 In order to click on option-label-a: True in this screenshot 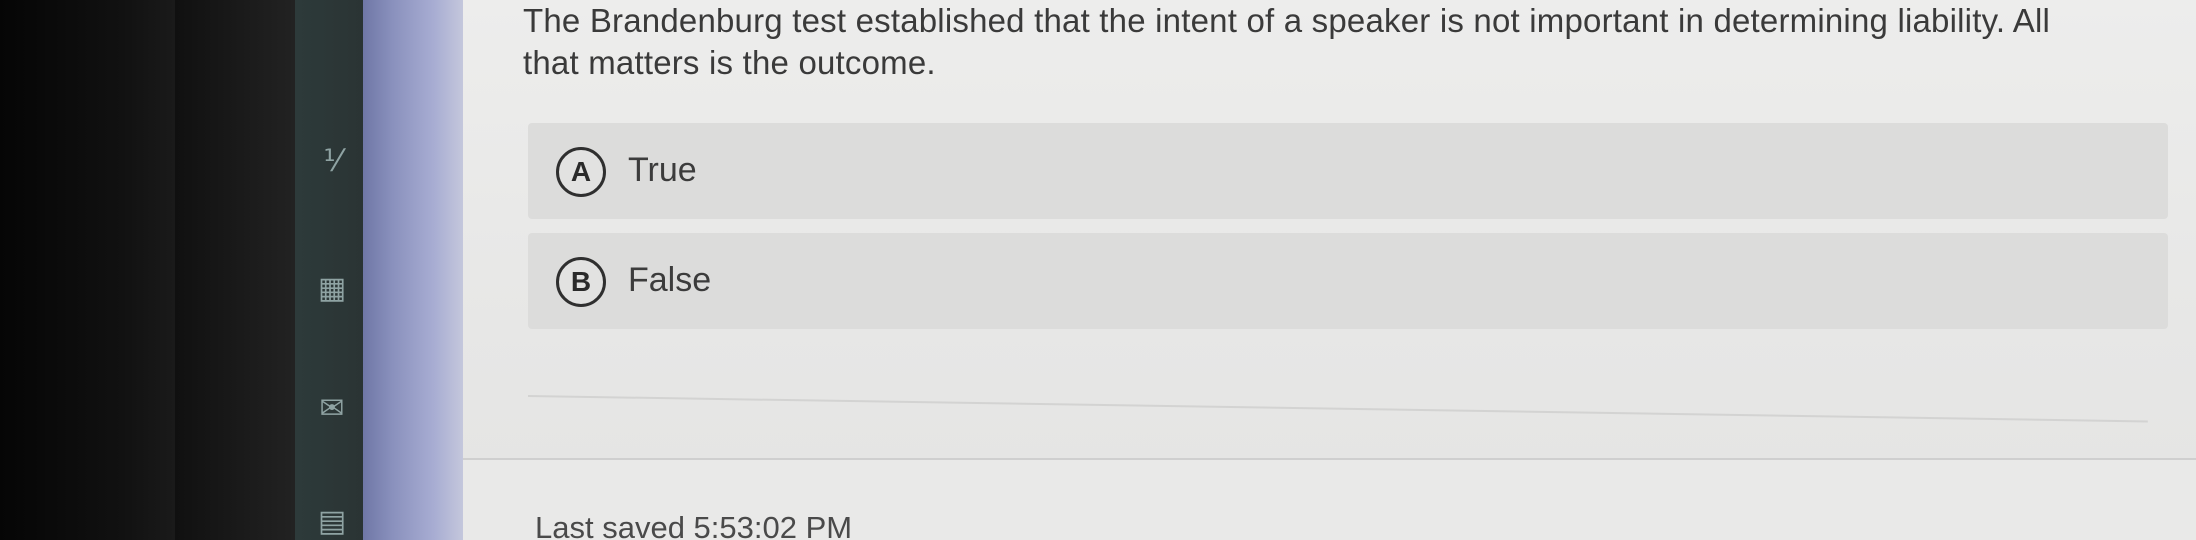, I will do `click(662, 170)`.